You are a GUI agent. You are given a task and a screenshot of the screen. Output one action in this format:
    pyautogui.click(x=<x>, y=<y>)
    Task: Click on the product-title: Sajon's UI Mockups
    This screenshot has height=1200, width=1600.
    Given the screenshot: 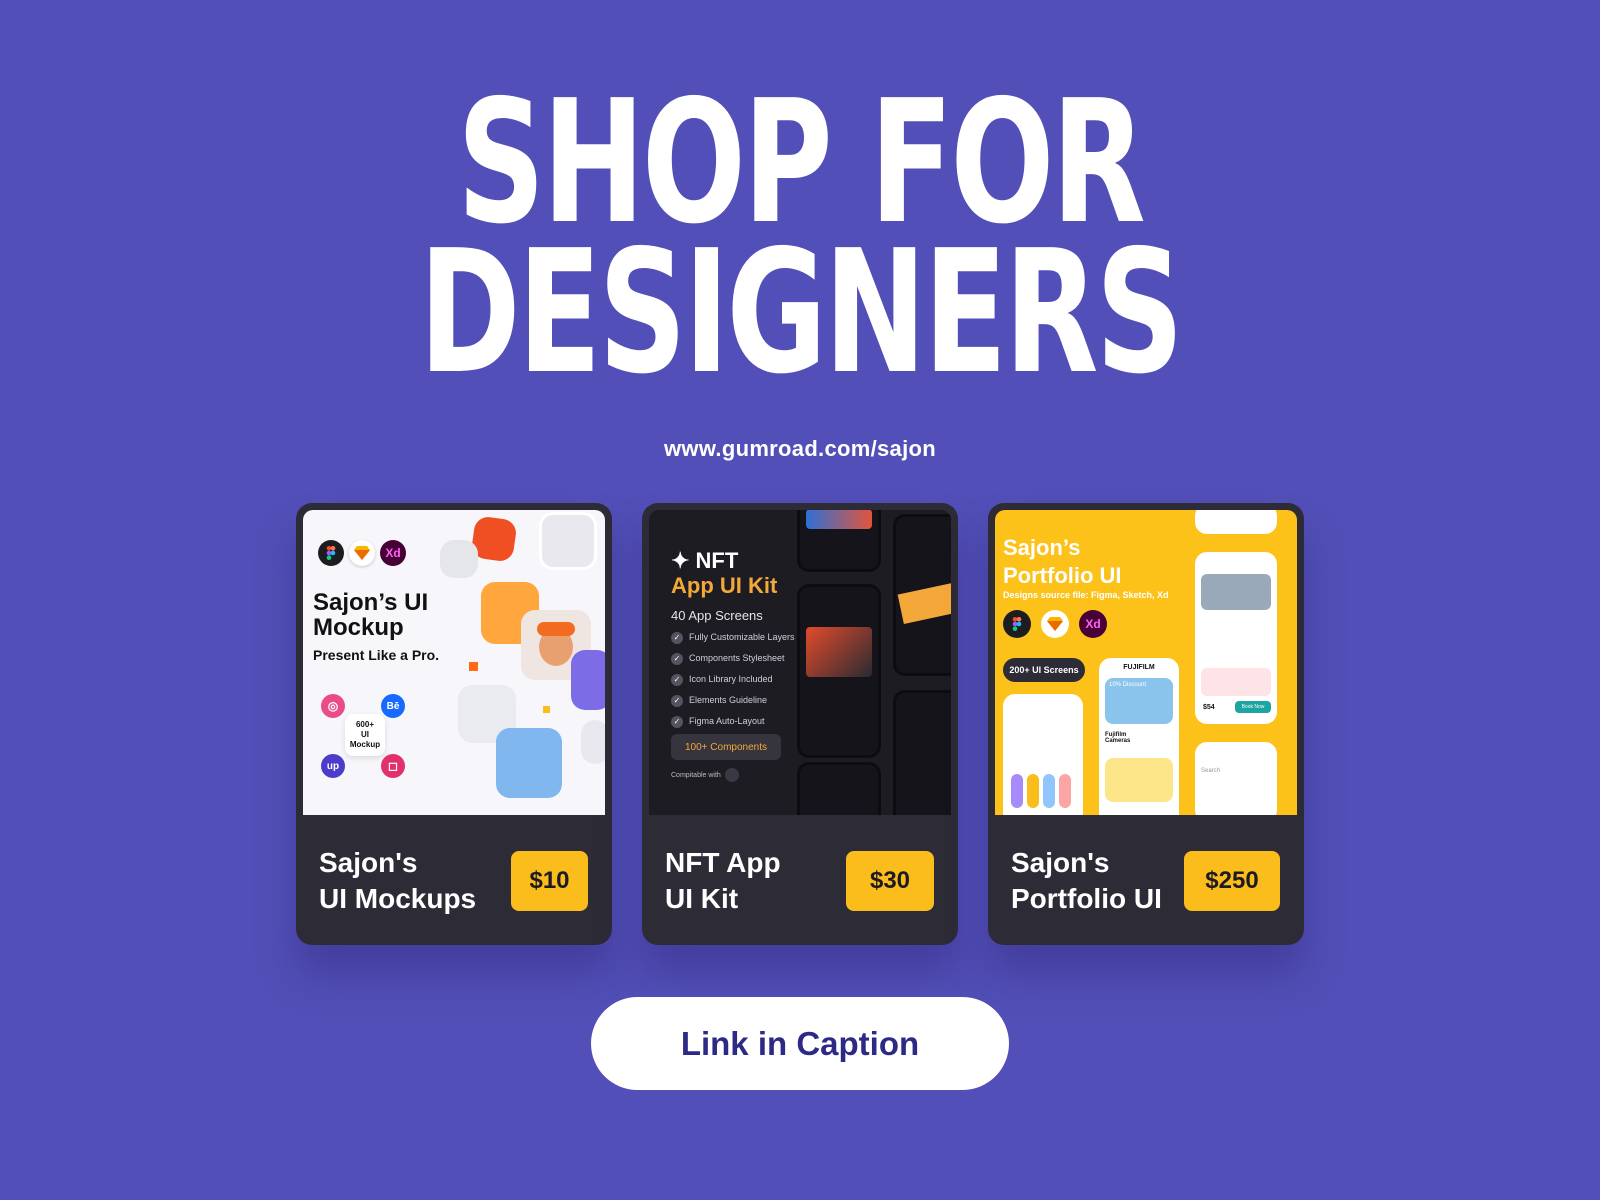 What is the action you would take?
    pyautogui.click(x=397, y=881)
    